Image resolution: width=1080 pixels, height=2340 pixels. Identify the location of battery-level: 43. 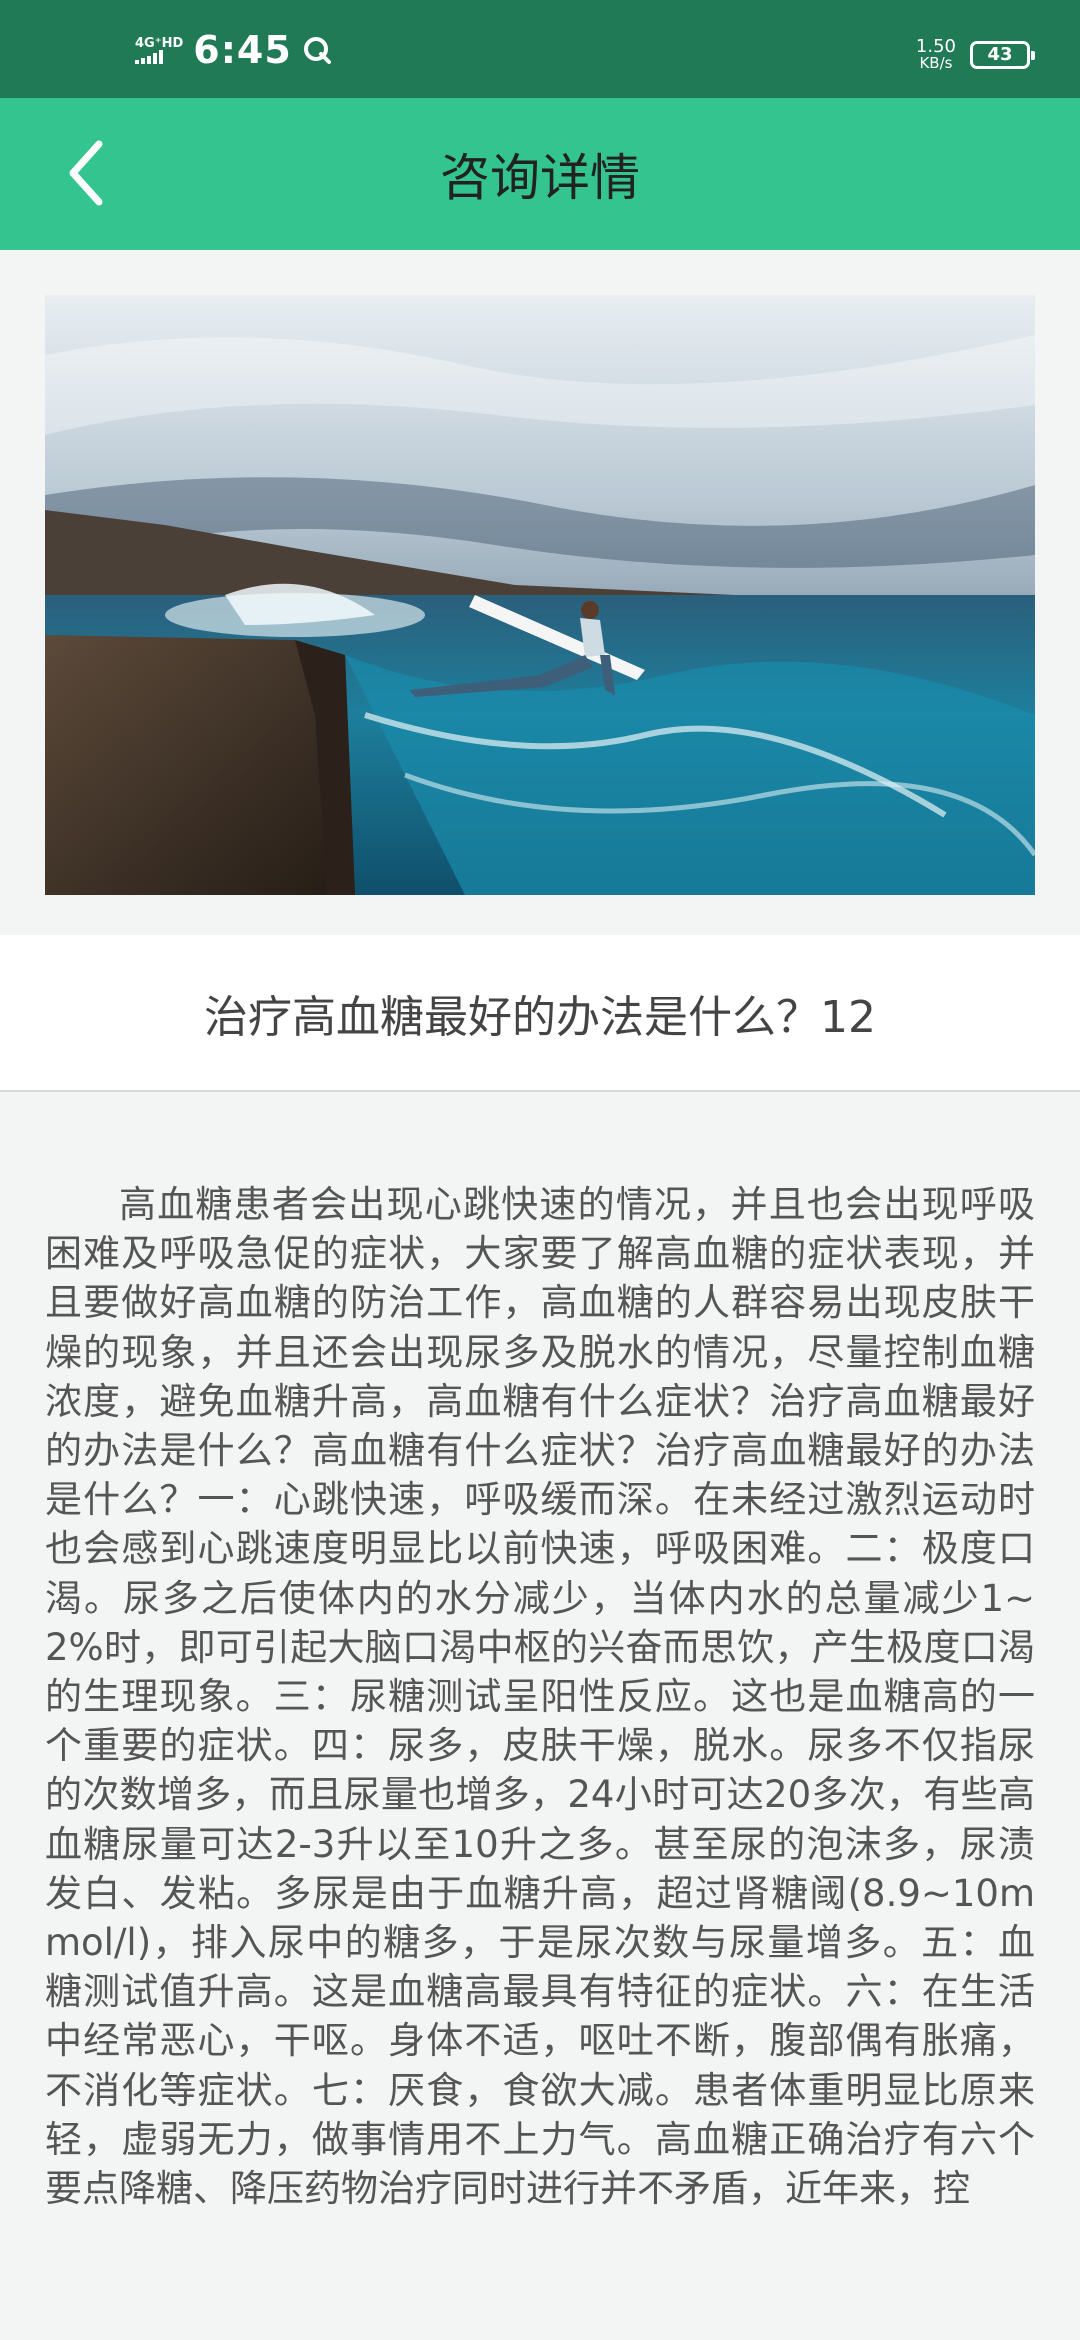
(1000, 54).